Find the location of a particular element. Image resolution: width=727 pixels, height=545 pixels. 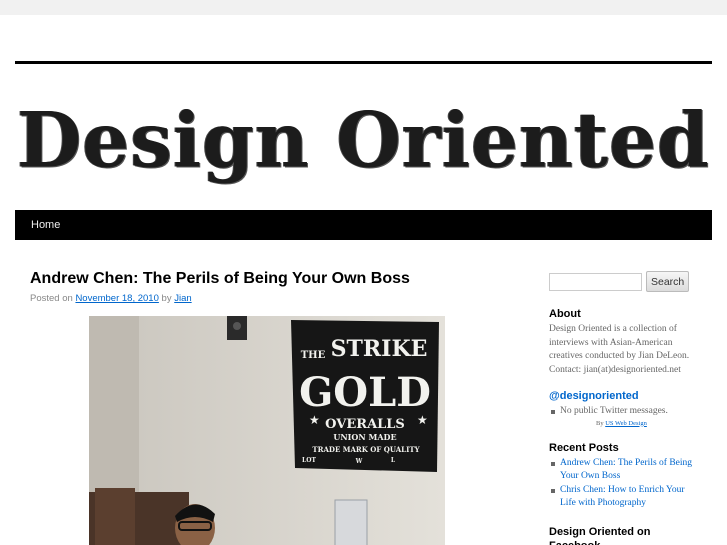

twitter-credit: By US Web Design is located at coordinates (647, 423).